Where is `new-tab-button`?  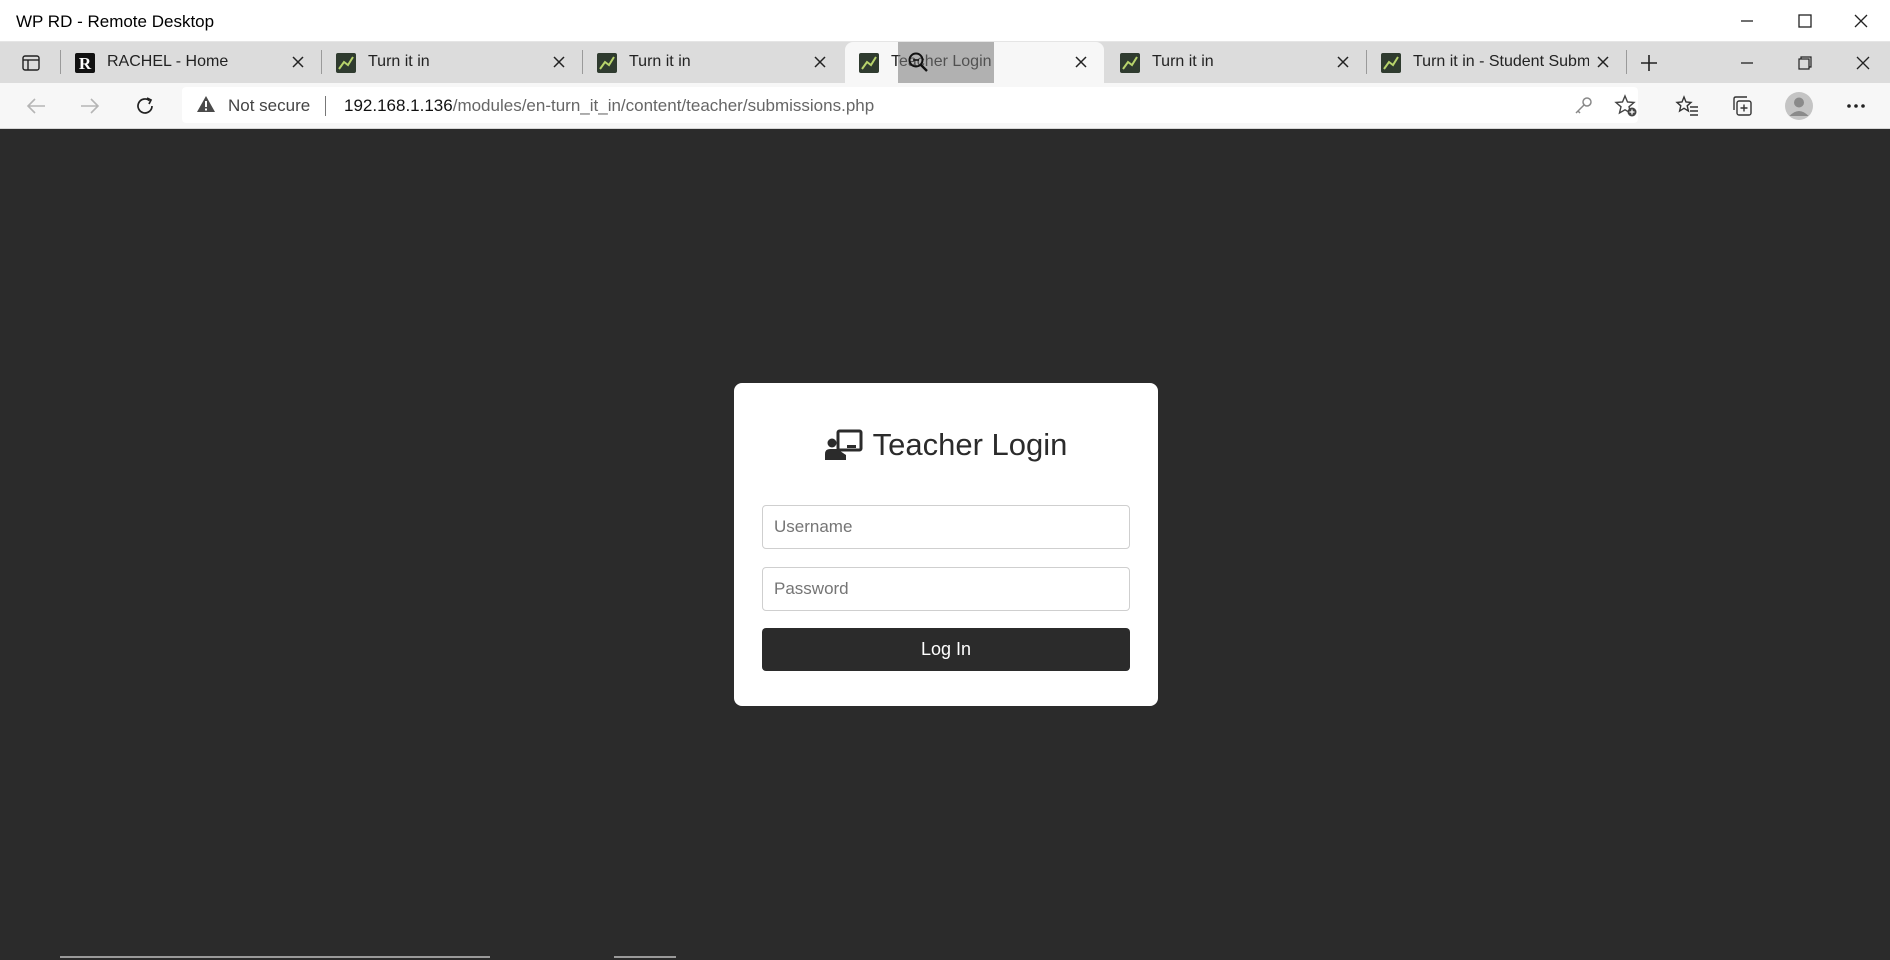 new-tab-button is located at coordinates (1649, 63).